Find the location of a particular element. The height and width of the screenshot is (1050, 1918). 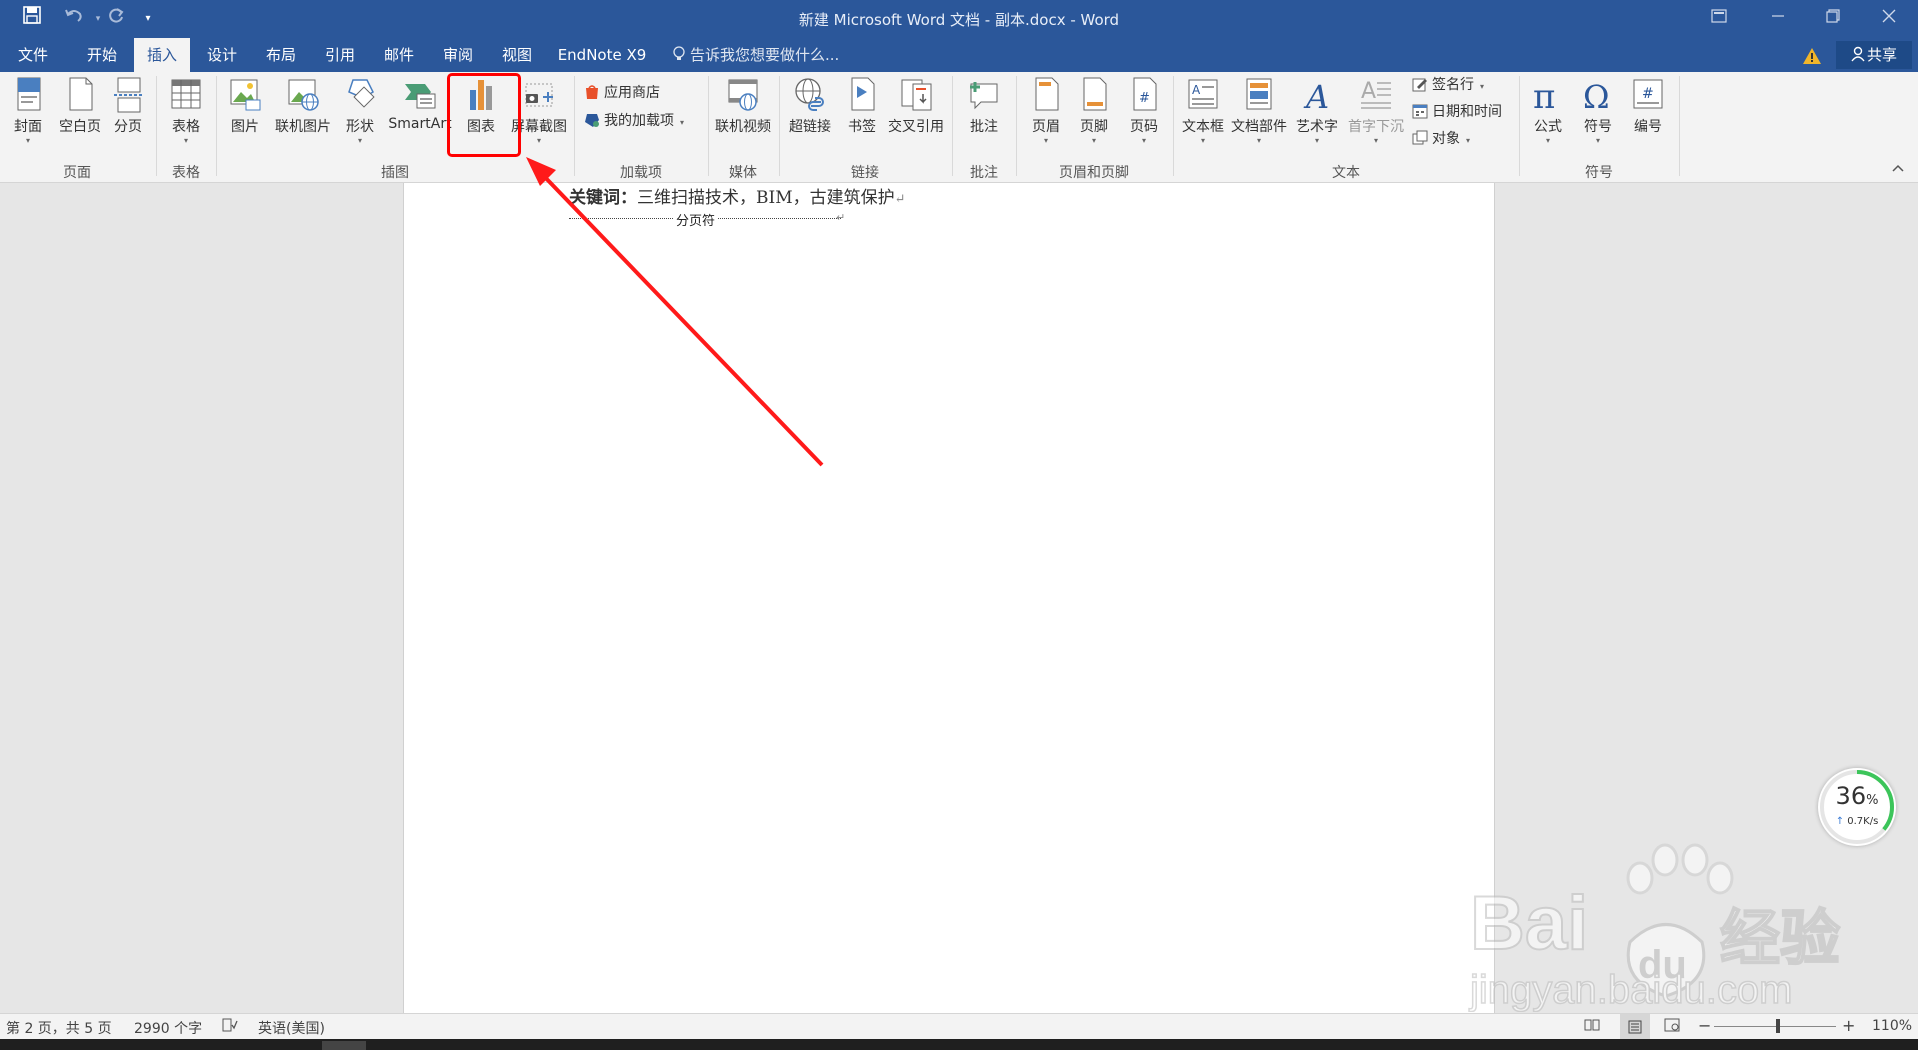

restore-icon is located at coordinates (1833, 19).